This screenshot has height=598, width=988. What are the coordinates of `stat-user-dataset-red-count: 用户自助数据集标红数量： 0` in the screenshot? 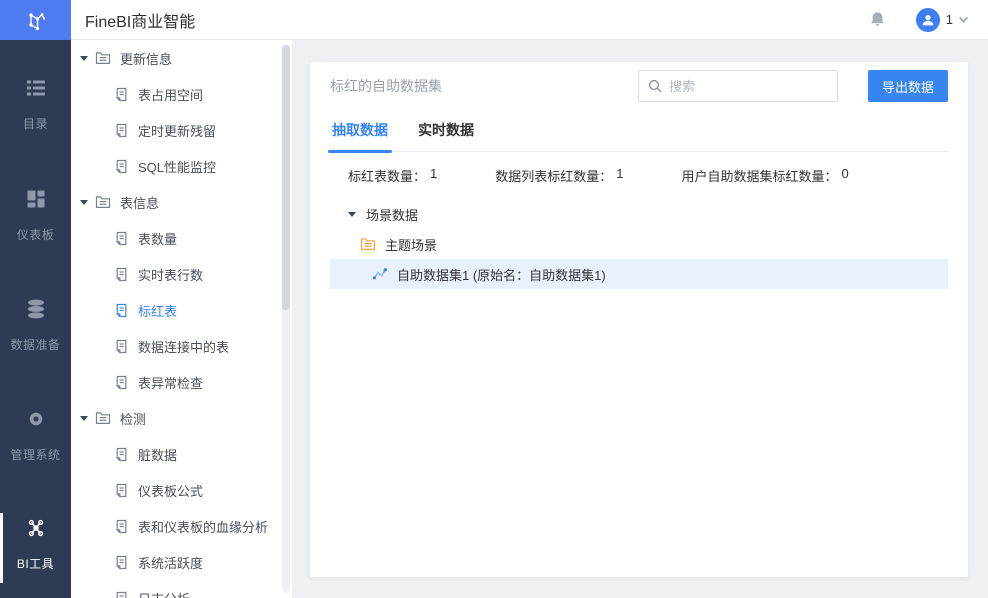 It's located at (765, 175).